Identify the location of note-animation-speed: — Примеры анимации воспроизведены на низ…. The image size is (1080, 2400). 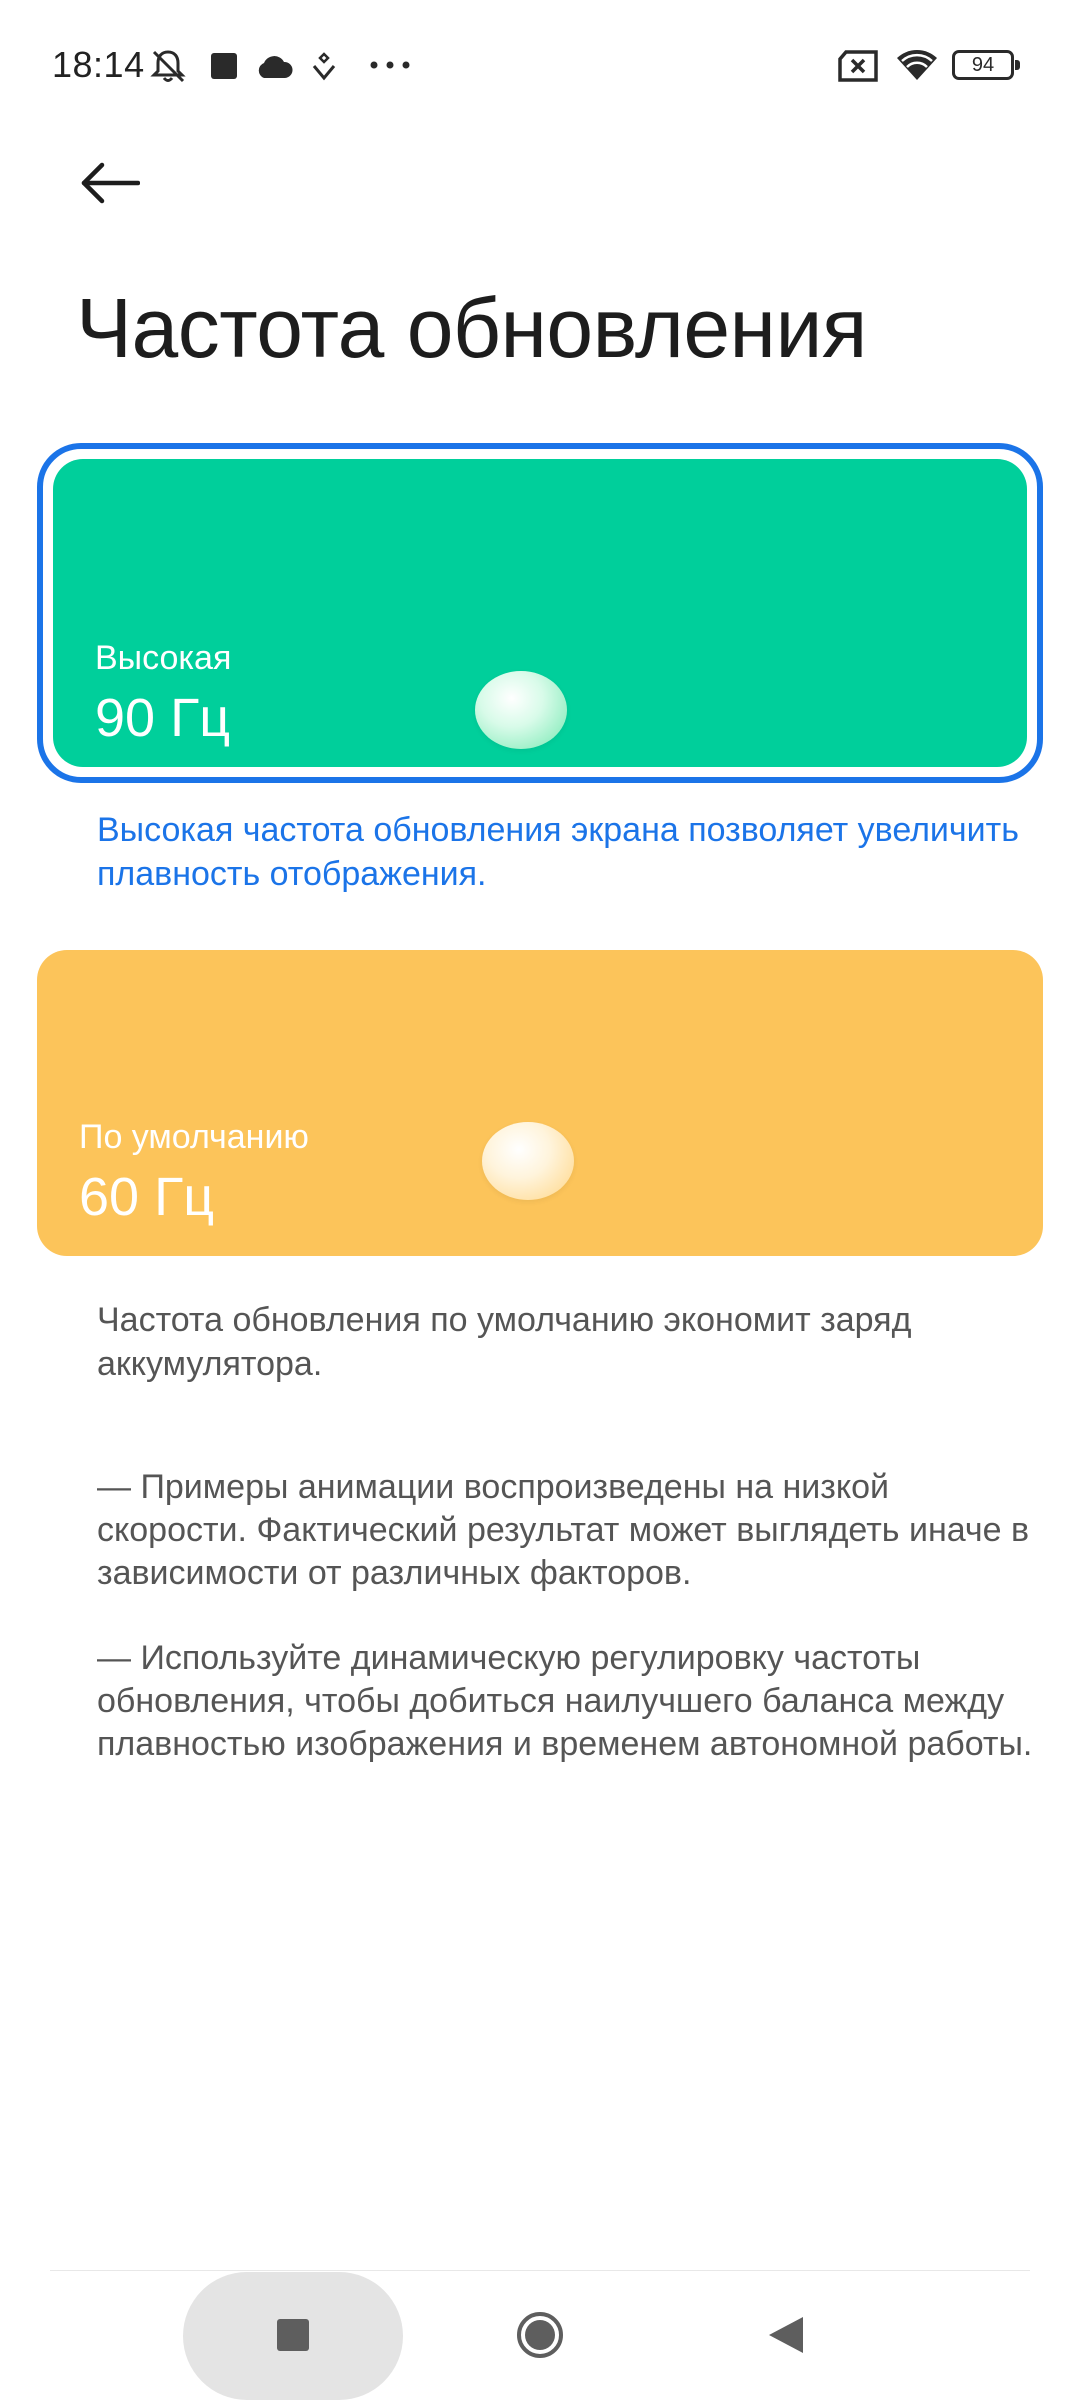
(563, 1530).